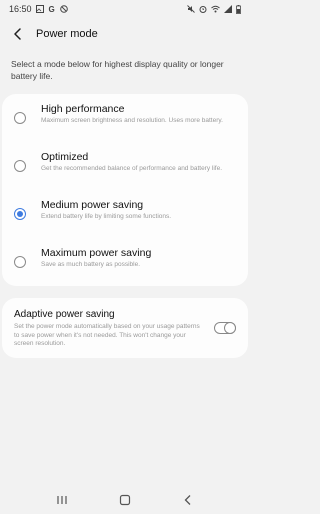  What do you see at coordinates (125, 34) in the screenshot?
I see `app-bar: Power mode` at bounding box center [125, 34].